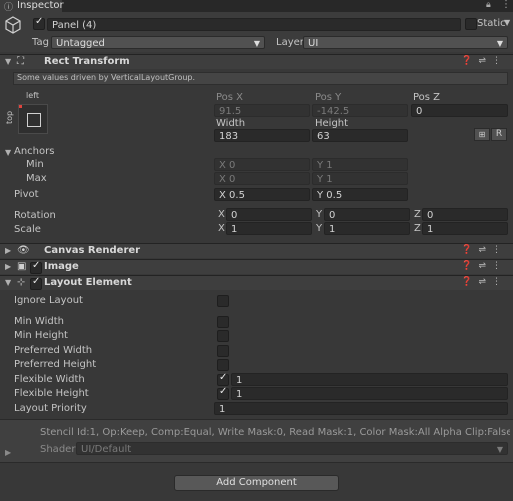 The image size is (513, 501). What do you see at coordinates (92, 250) in the screenshot?
I see `canvas-renderer-title: Canvas Renderer` at bounding box center [92, 250].